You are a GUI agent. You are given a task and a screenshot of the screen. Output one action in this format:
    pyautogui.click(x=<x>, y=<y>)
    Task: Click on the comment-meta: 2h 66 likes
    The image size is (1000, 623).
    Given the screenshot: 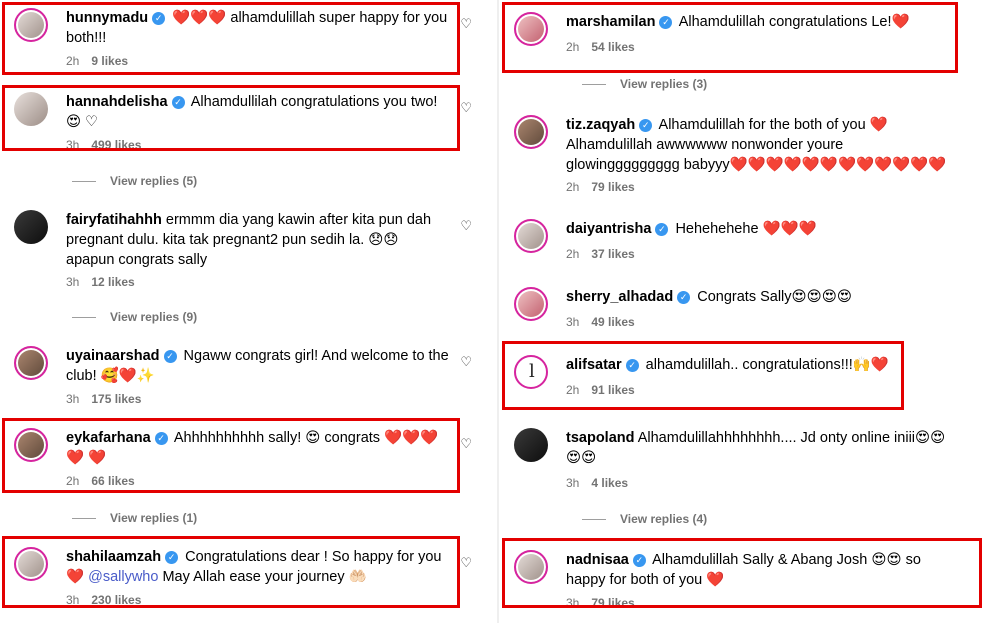 What is the action you would take?
    pyautogui.click(x=100, y=481)
    